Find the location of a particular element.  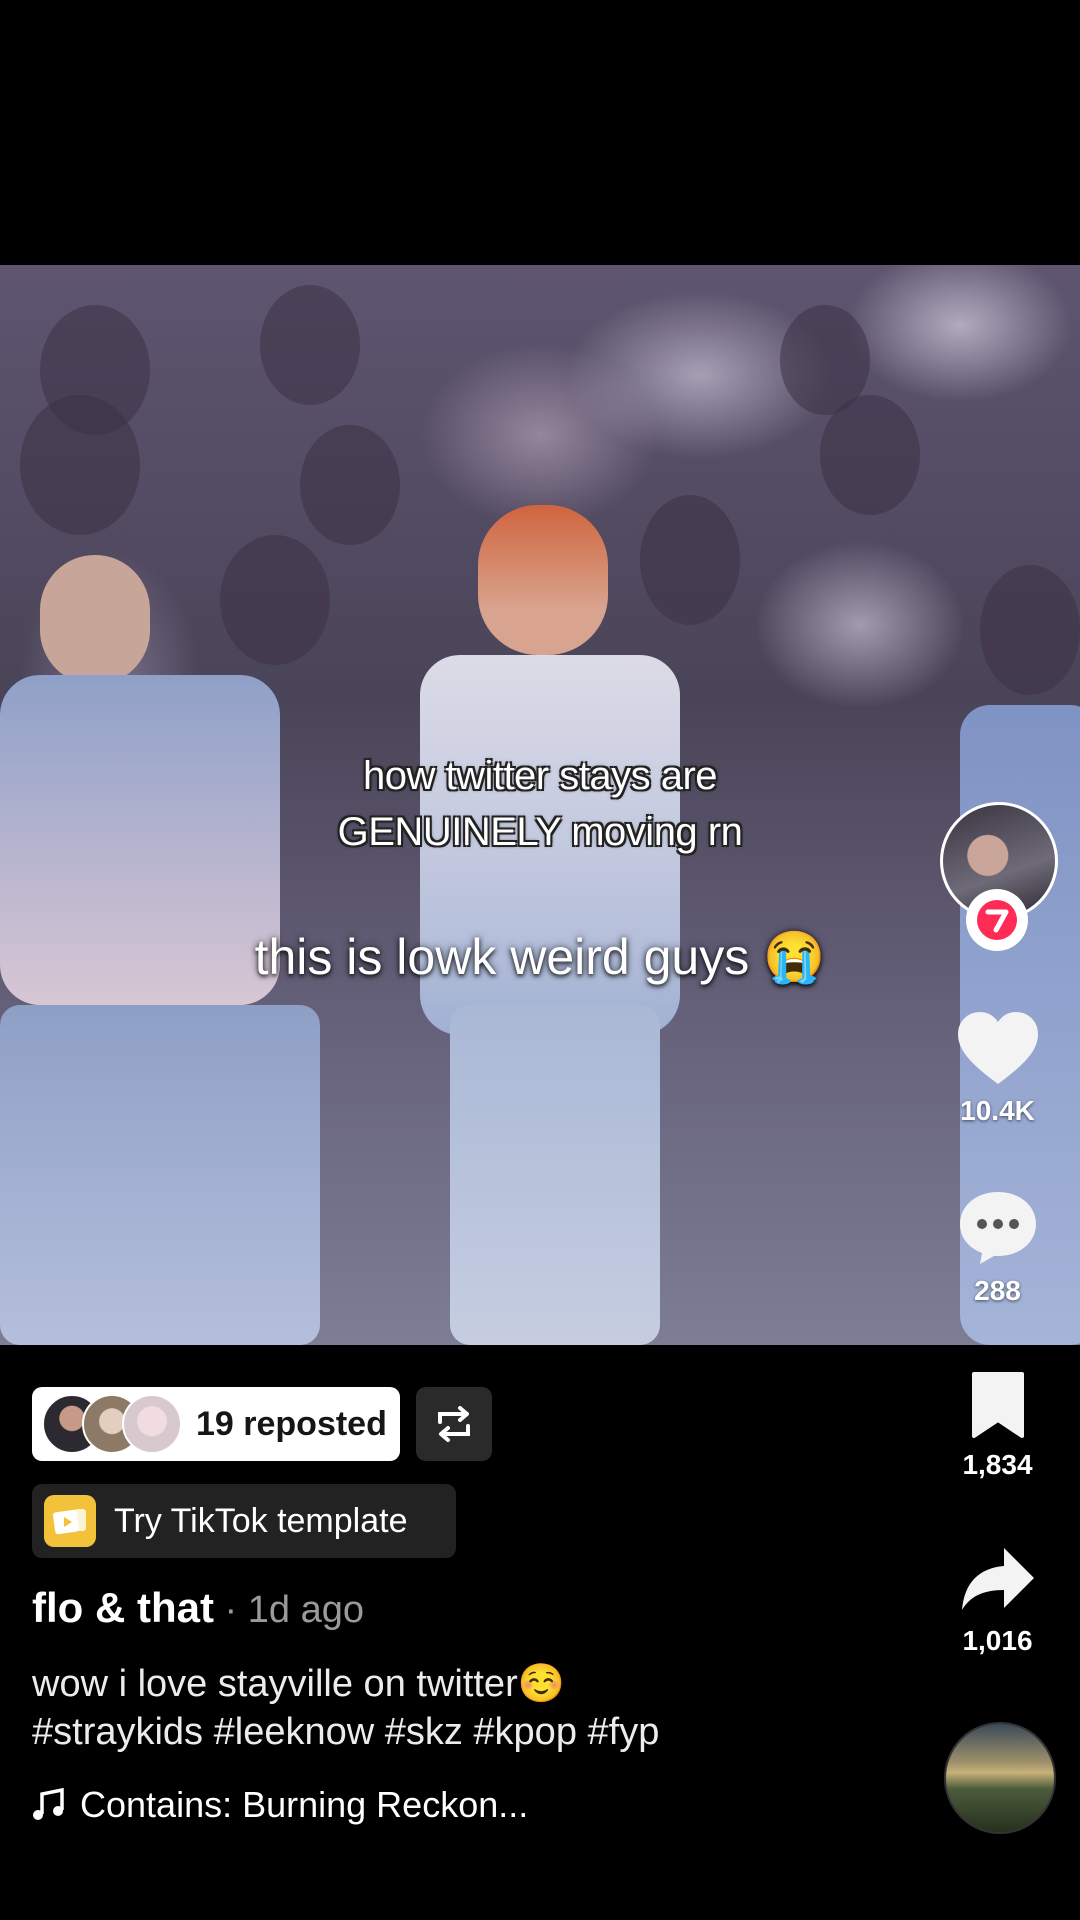

like-count: 10.4K is located at coordinates (997, 1110).